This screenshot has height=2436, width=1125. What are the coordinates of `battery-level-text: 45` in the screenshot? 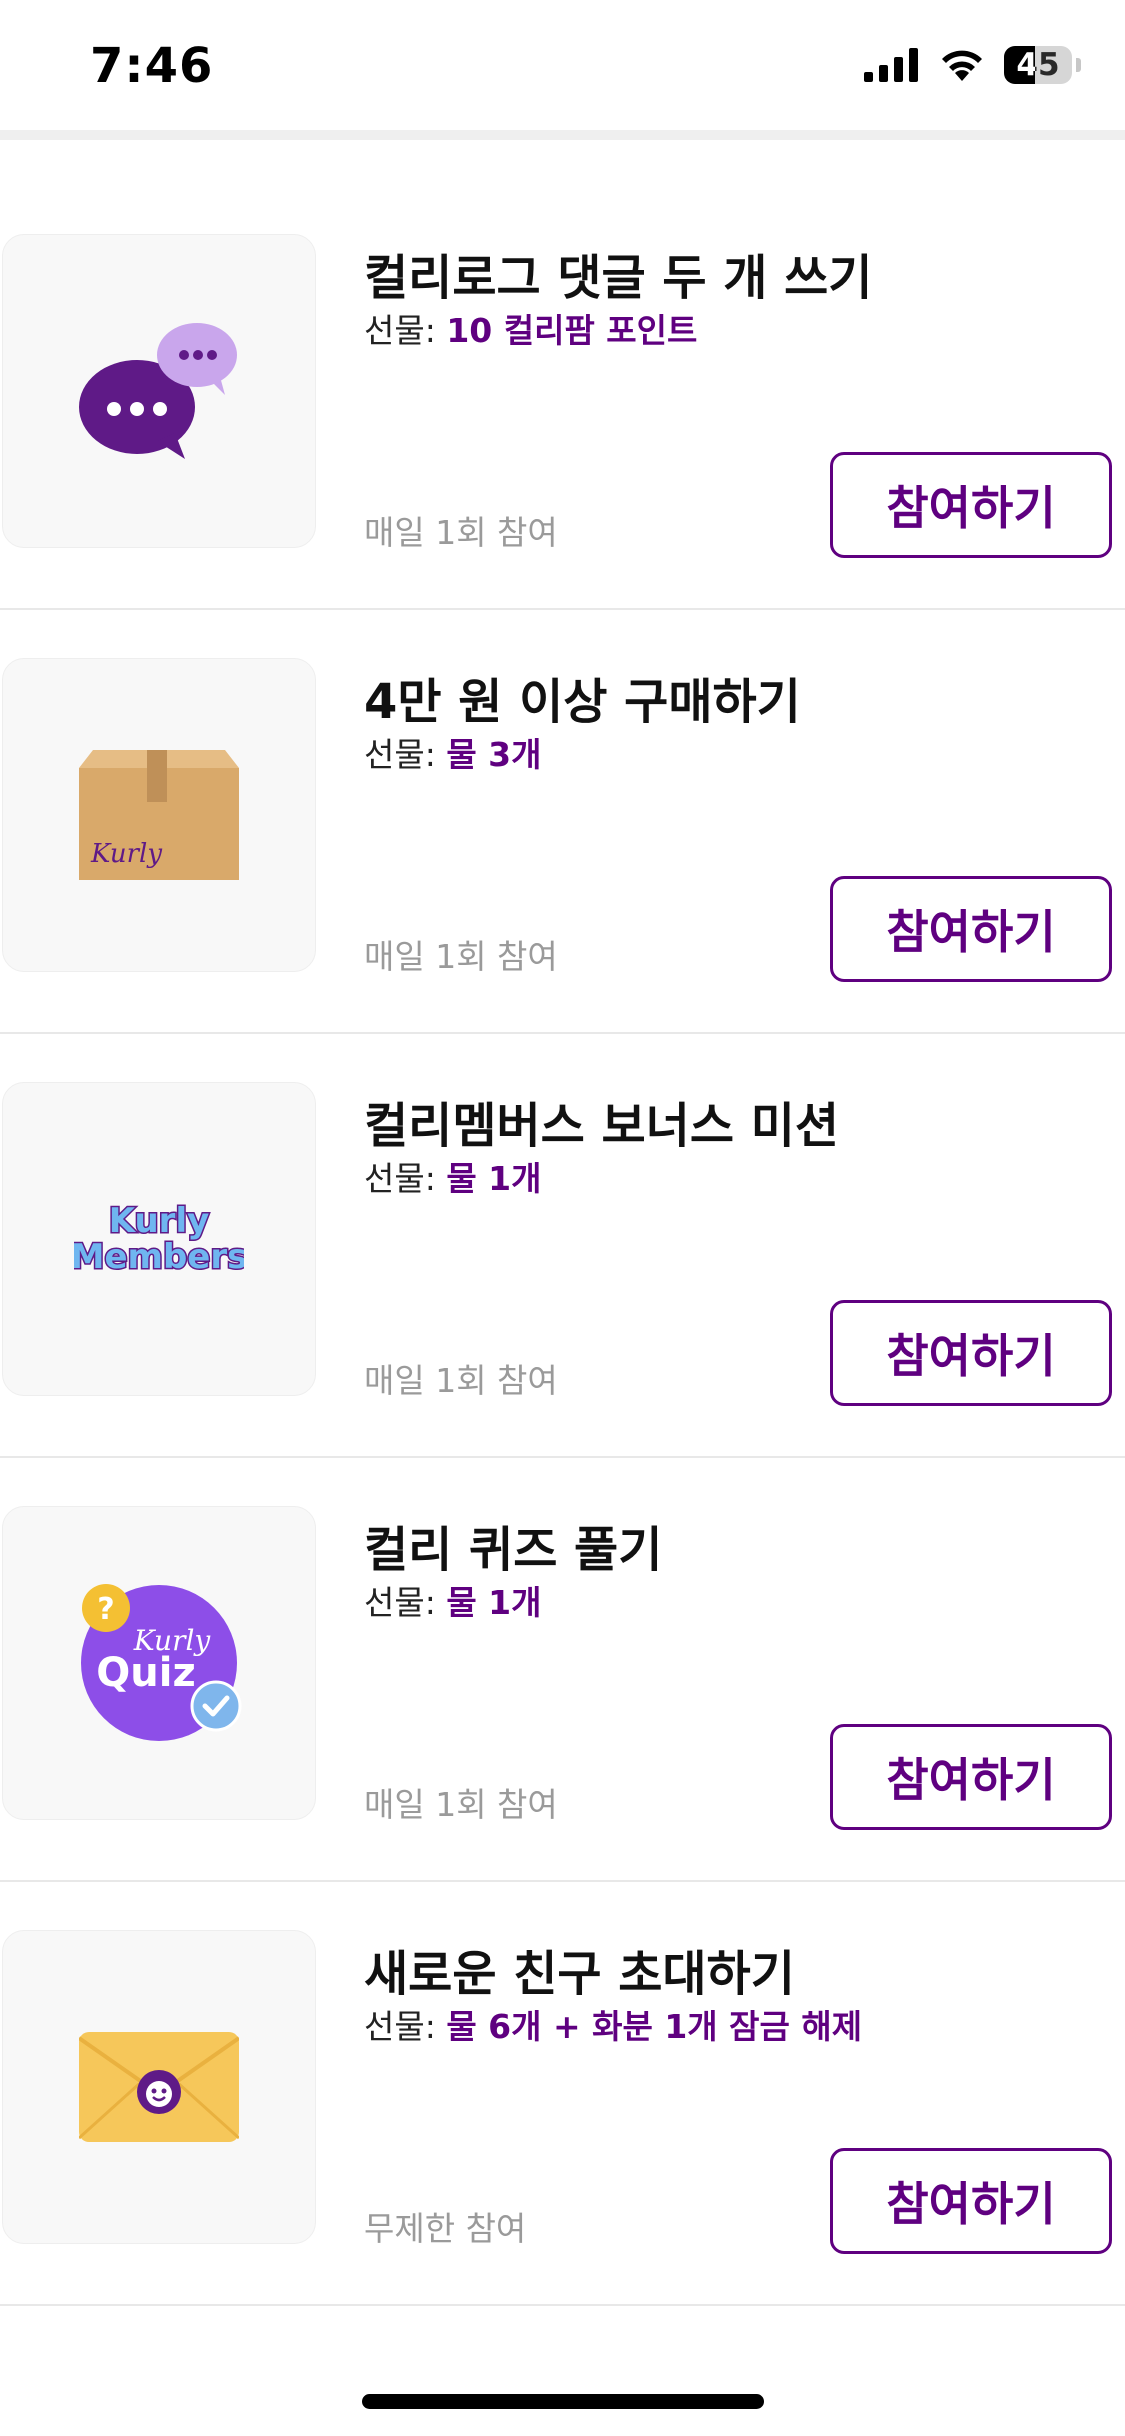 It's located at (1038, 65).